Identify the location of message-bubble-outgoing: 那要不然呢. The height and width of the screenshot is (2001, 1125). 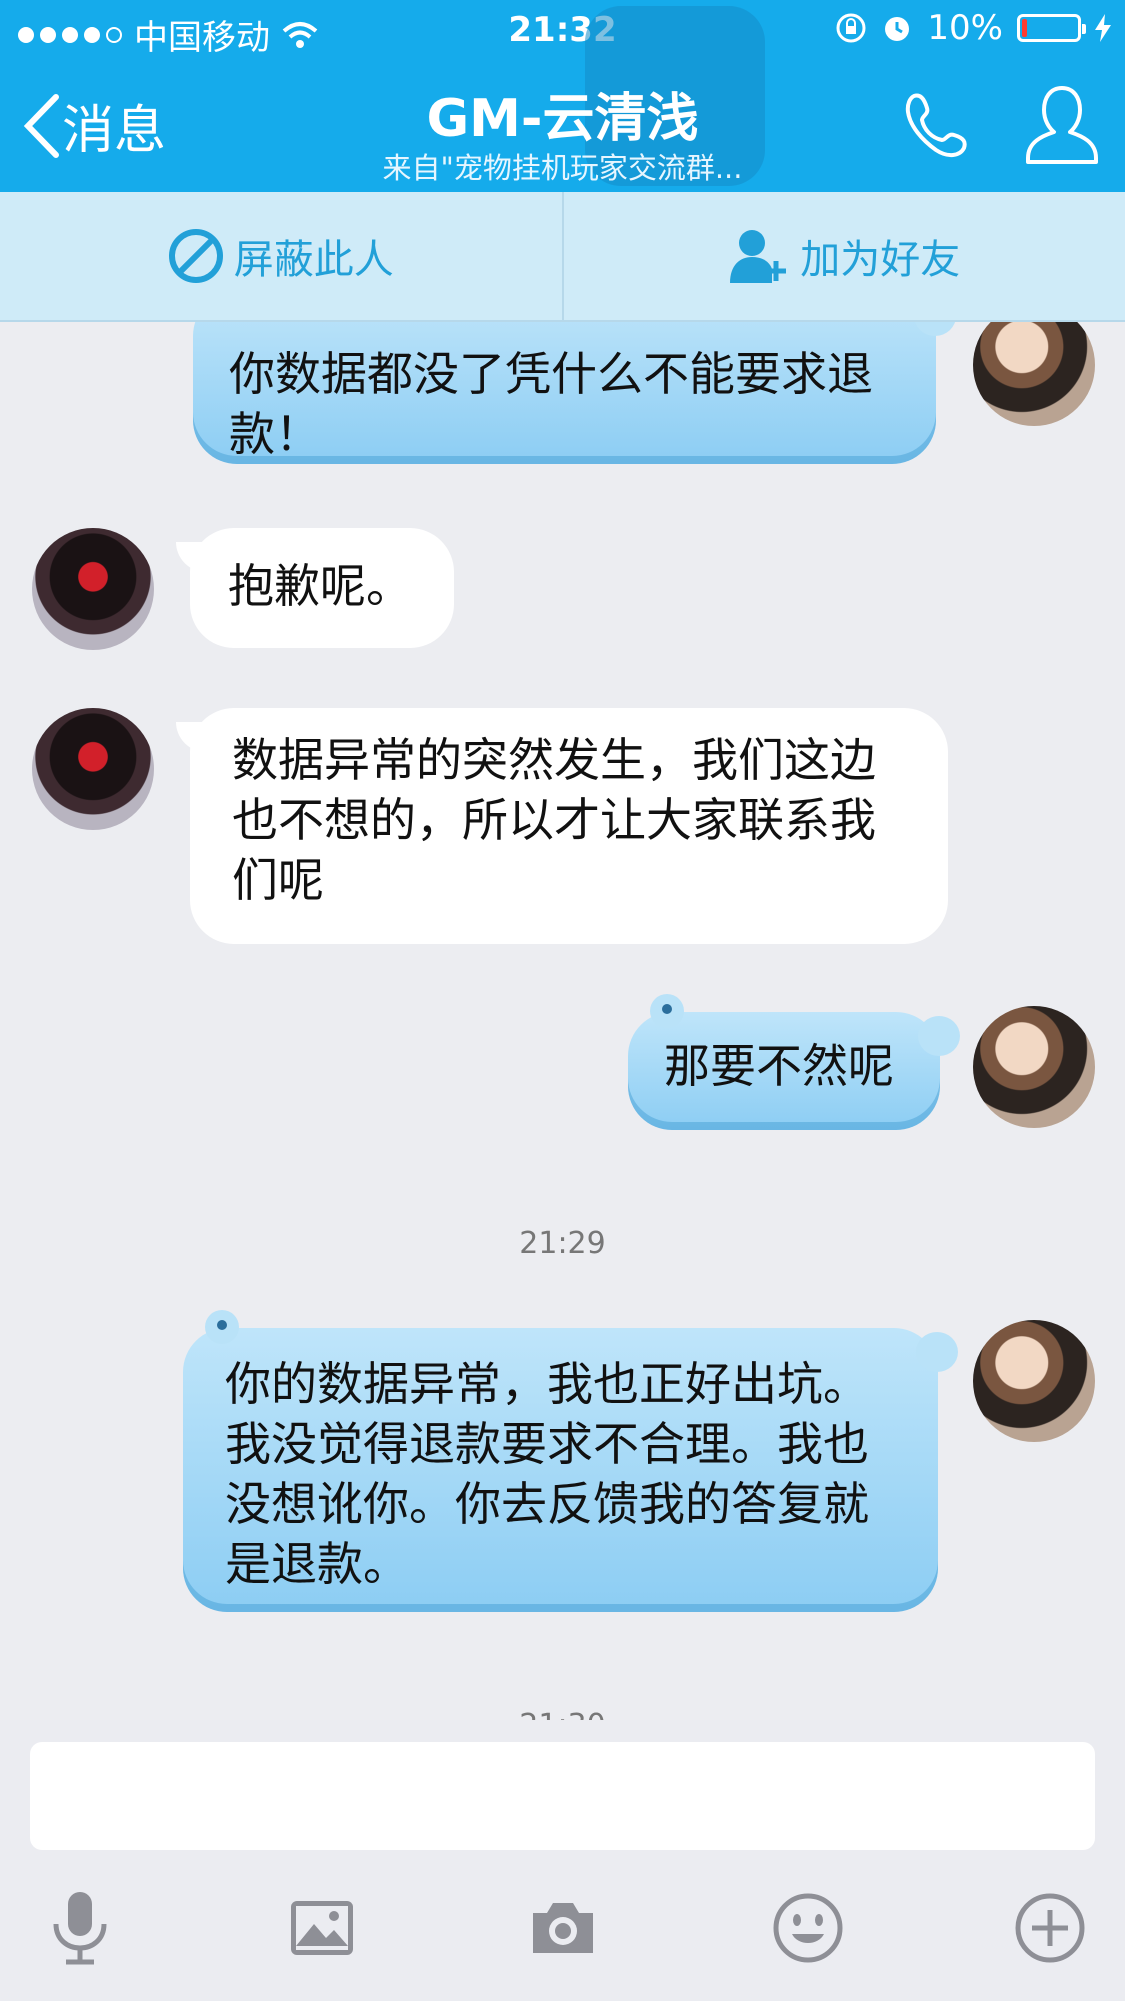
(794, 1062).